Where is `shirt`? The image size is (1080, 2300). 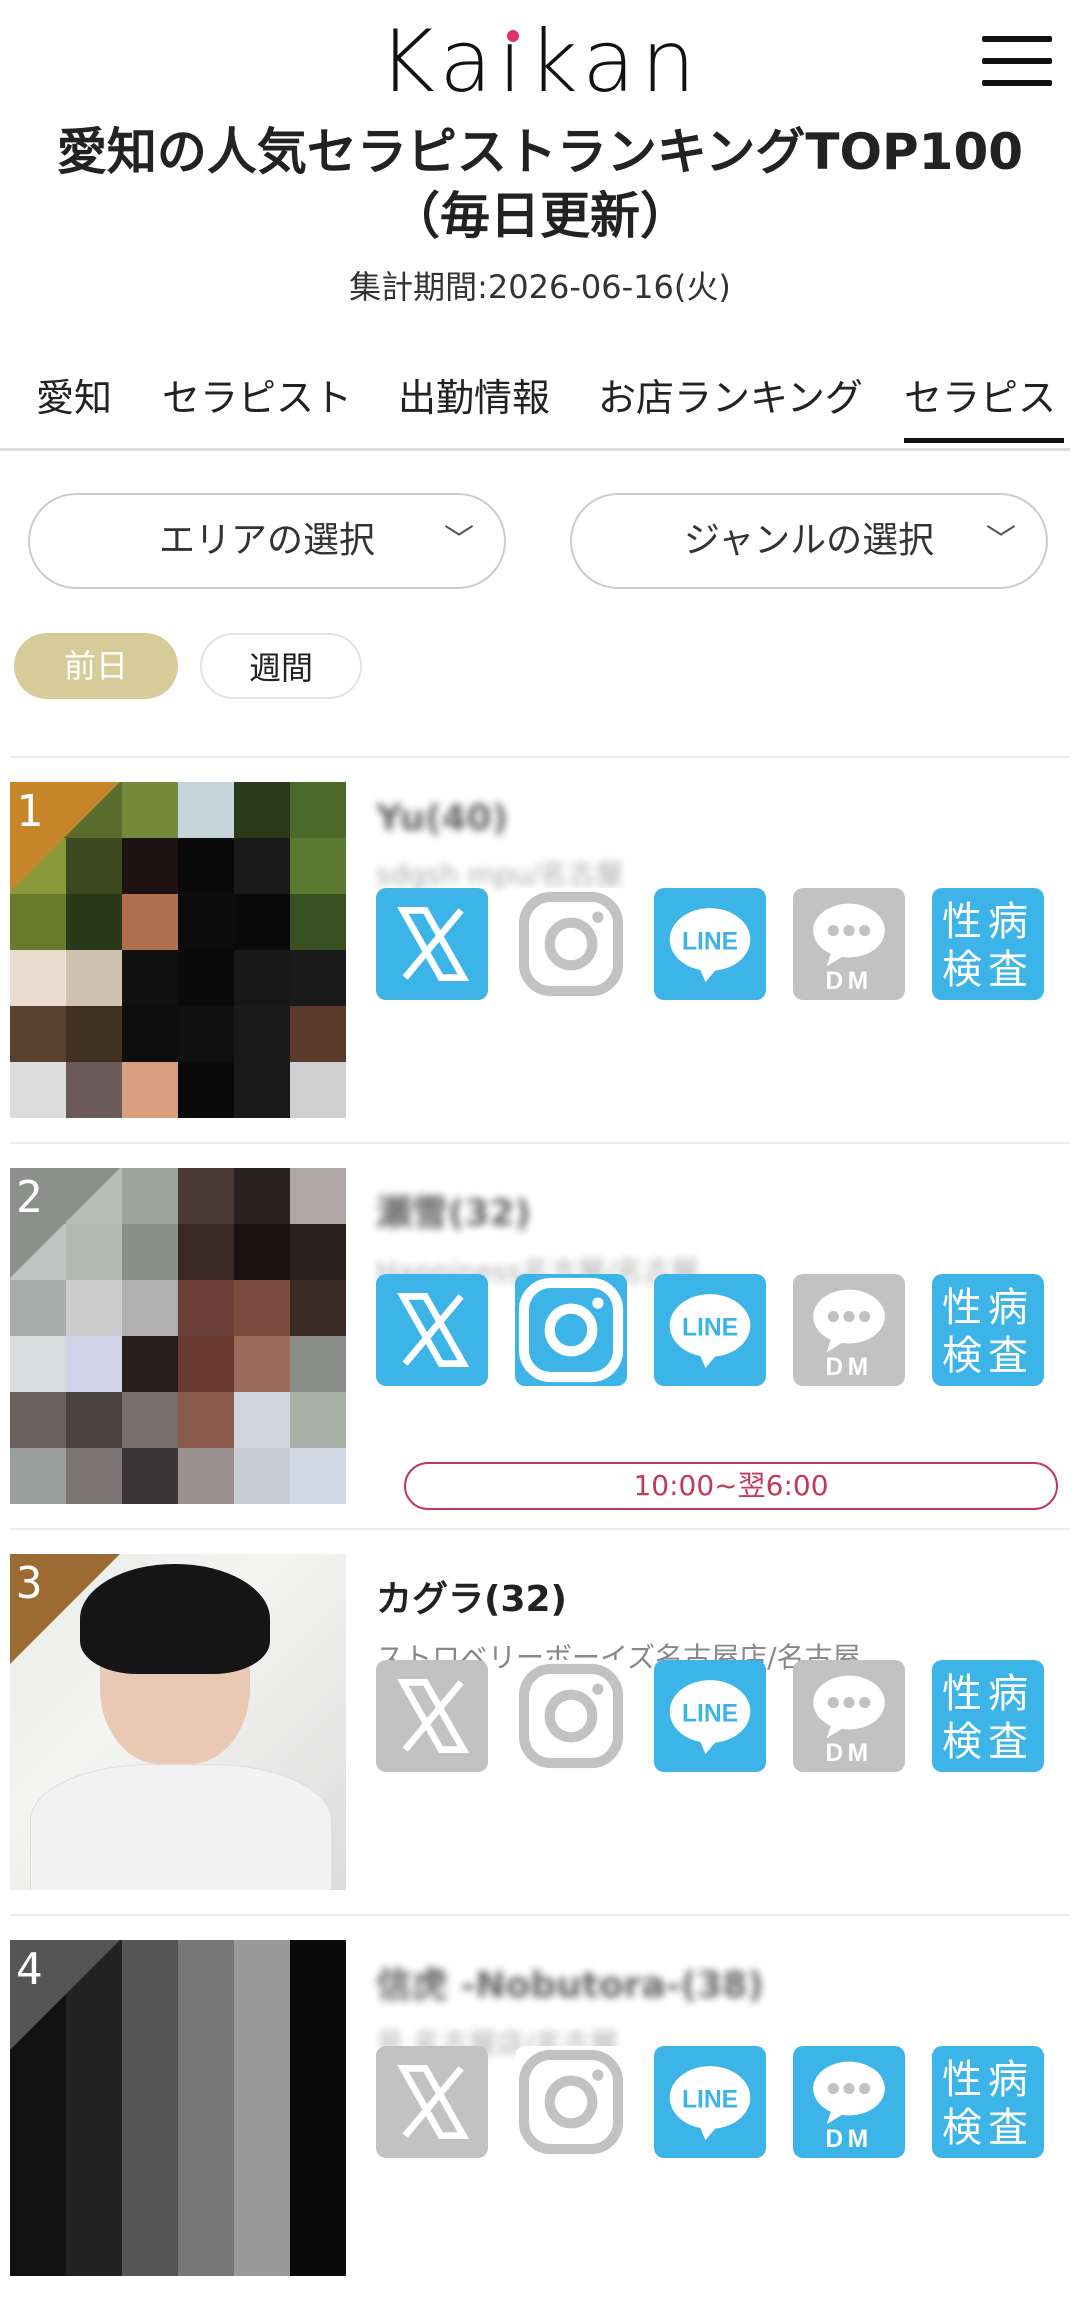
shirt is located at coordinates (181, 1827).